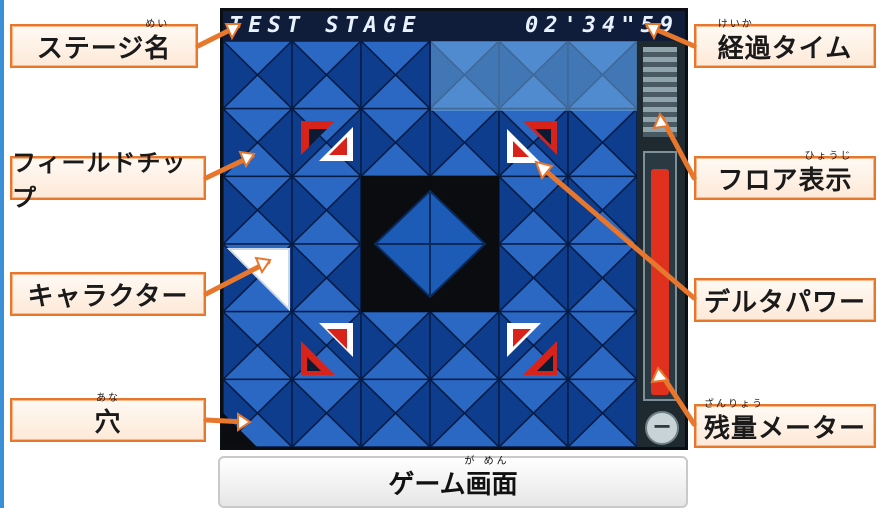  What do you see at coordinates (785, 423) in the screenshot?
I see `label-remaining-meter: 残量メーター ざんりょう` at bounding box center [785, 423].